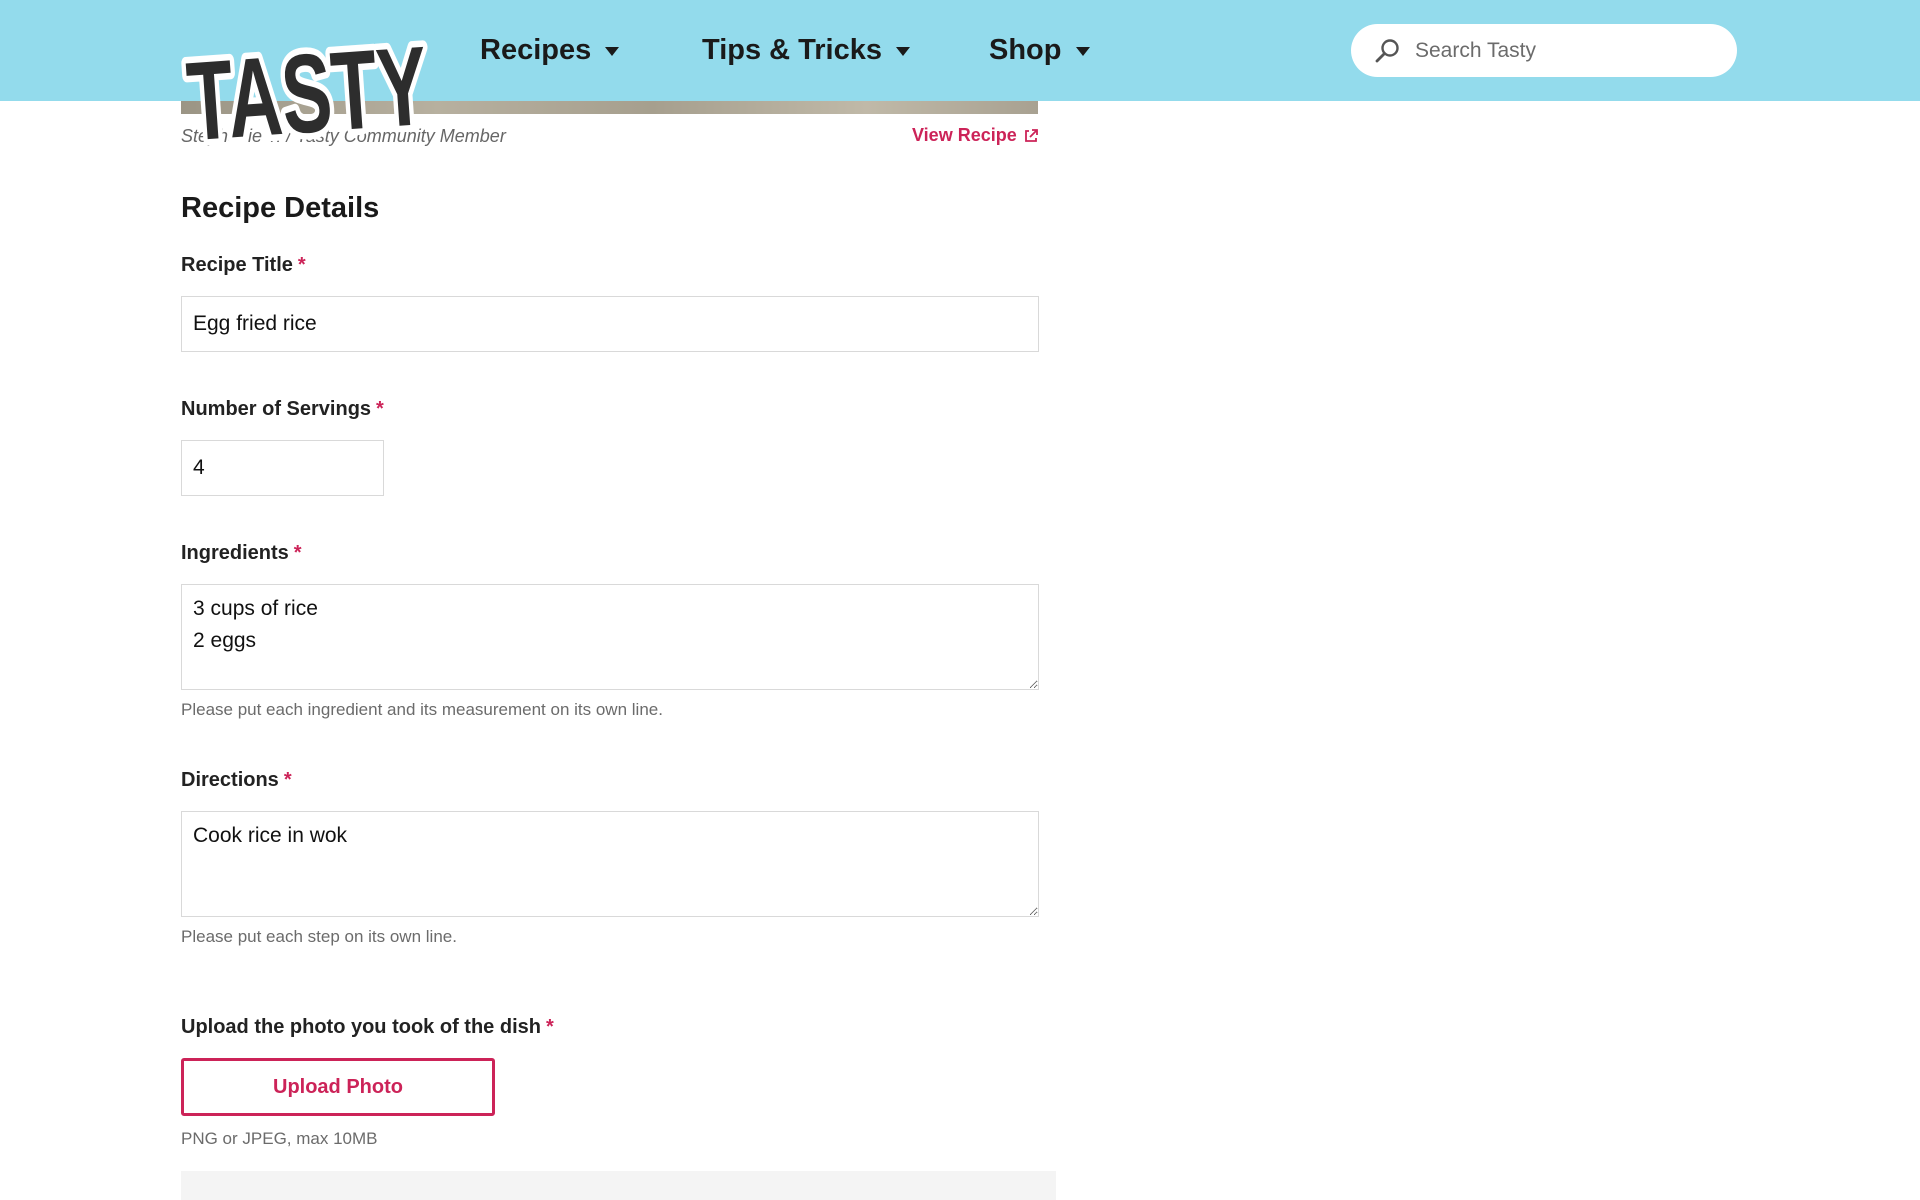 The width and height of the screenshot is (1920, 1200). What do you see at coordinates (367, 1027) in the screenshot?
I see `photo-upload-label: Upload the photo you took of the dish *` at bounding box center [367, 1027].